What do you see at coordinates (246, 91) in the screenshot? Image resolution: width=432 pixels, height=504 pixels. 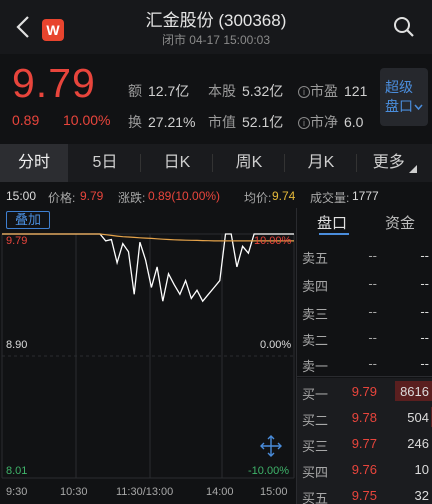 I see `share-capital: 本股 5.32亿` at bounding box center [246, 91].